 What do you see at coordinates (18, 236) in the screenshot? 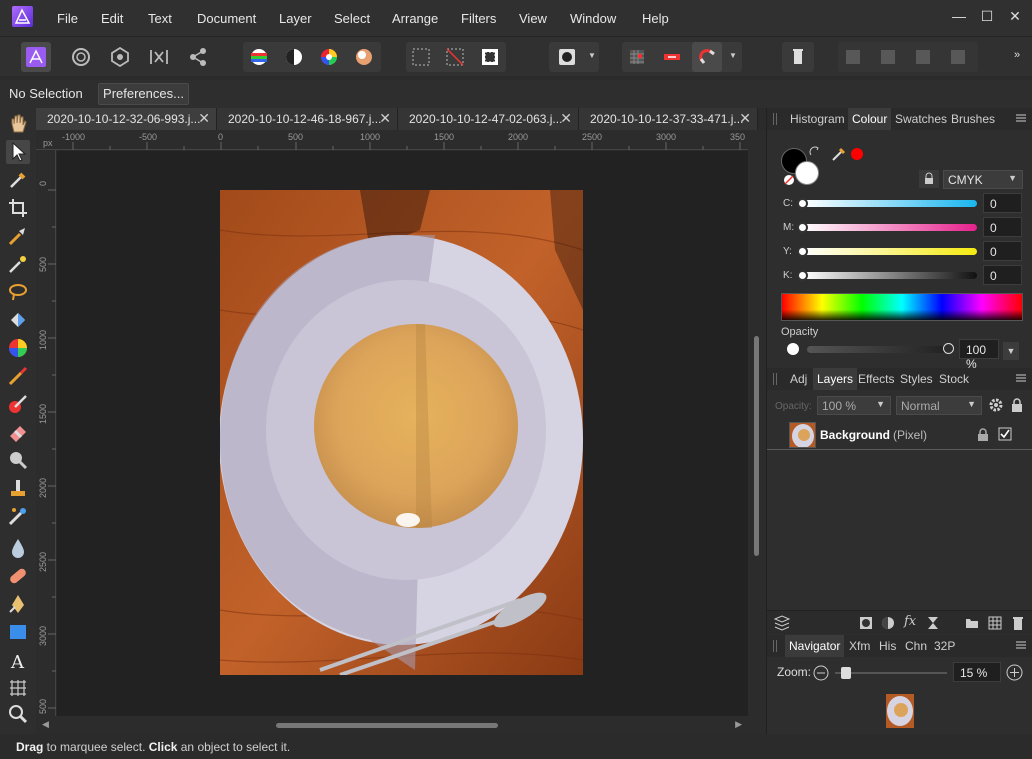
I see `selection-brush-tool-icon` at bounding box center [18, 236].